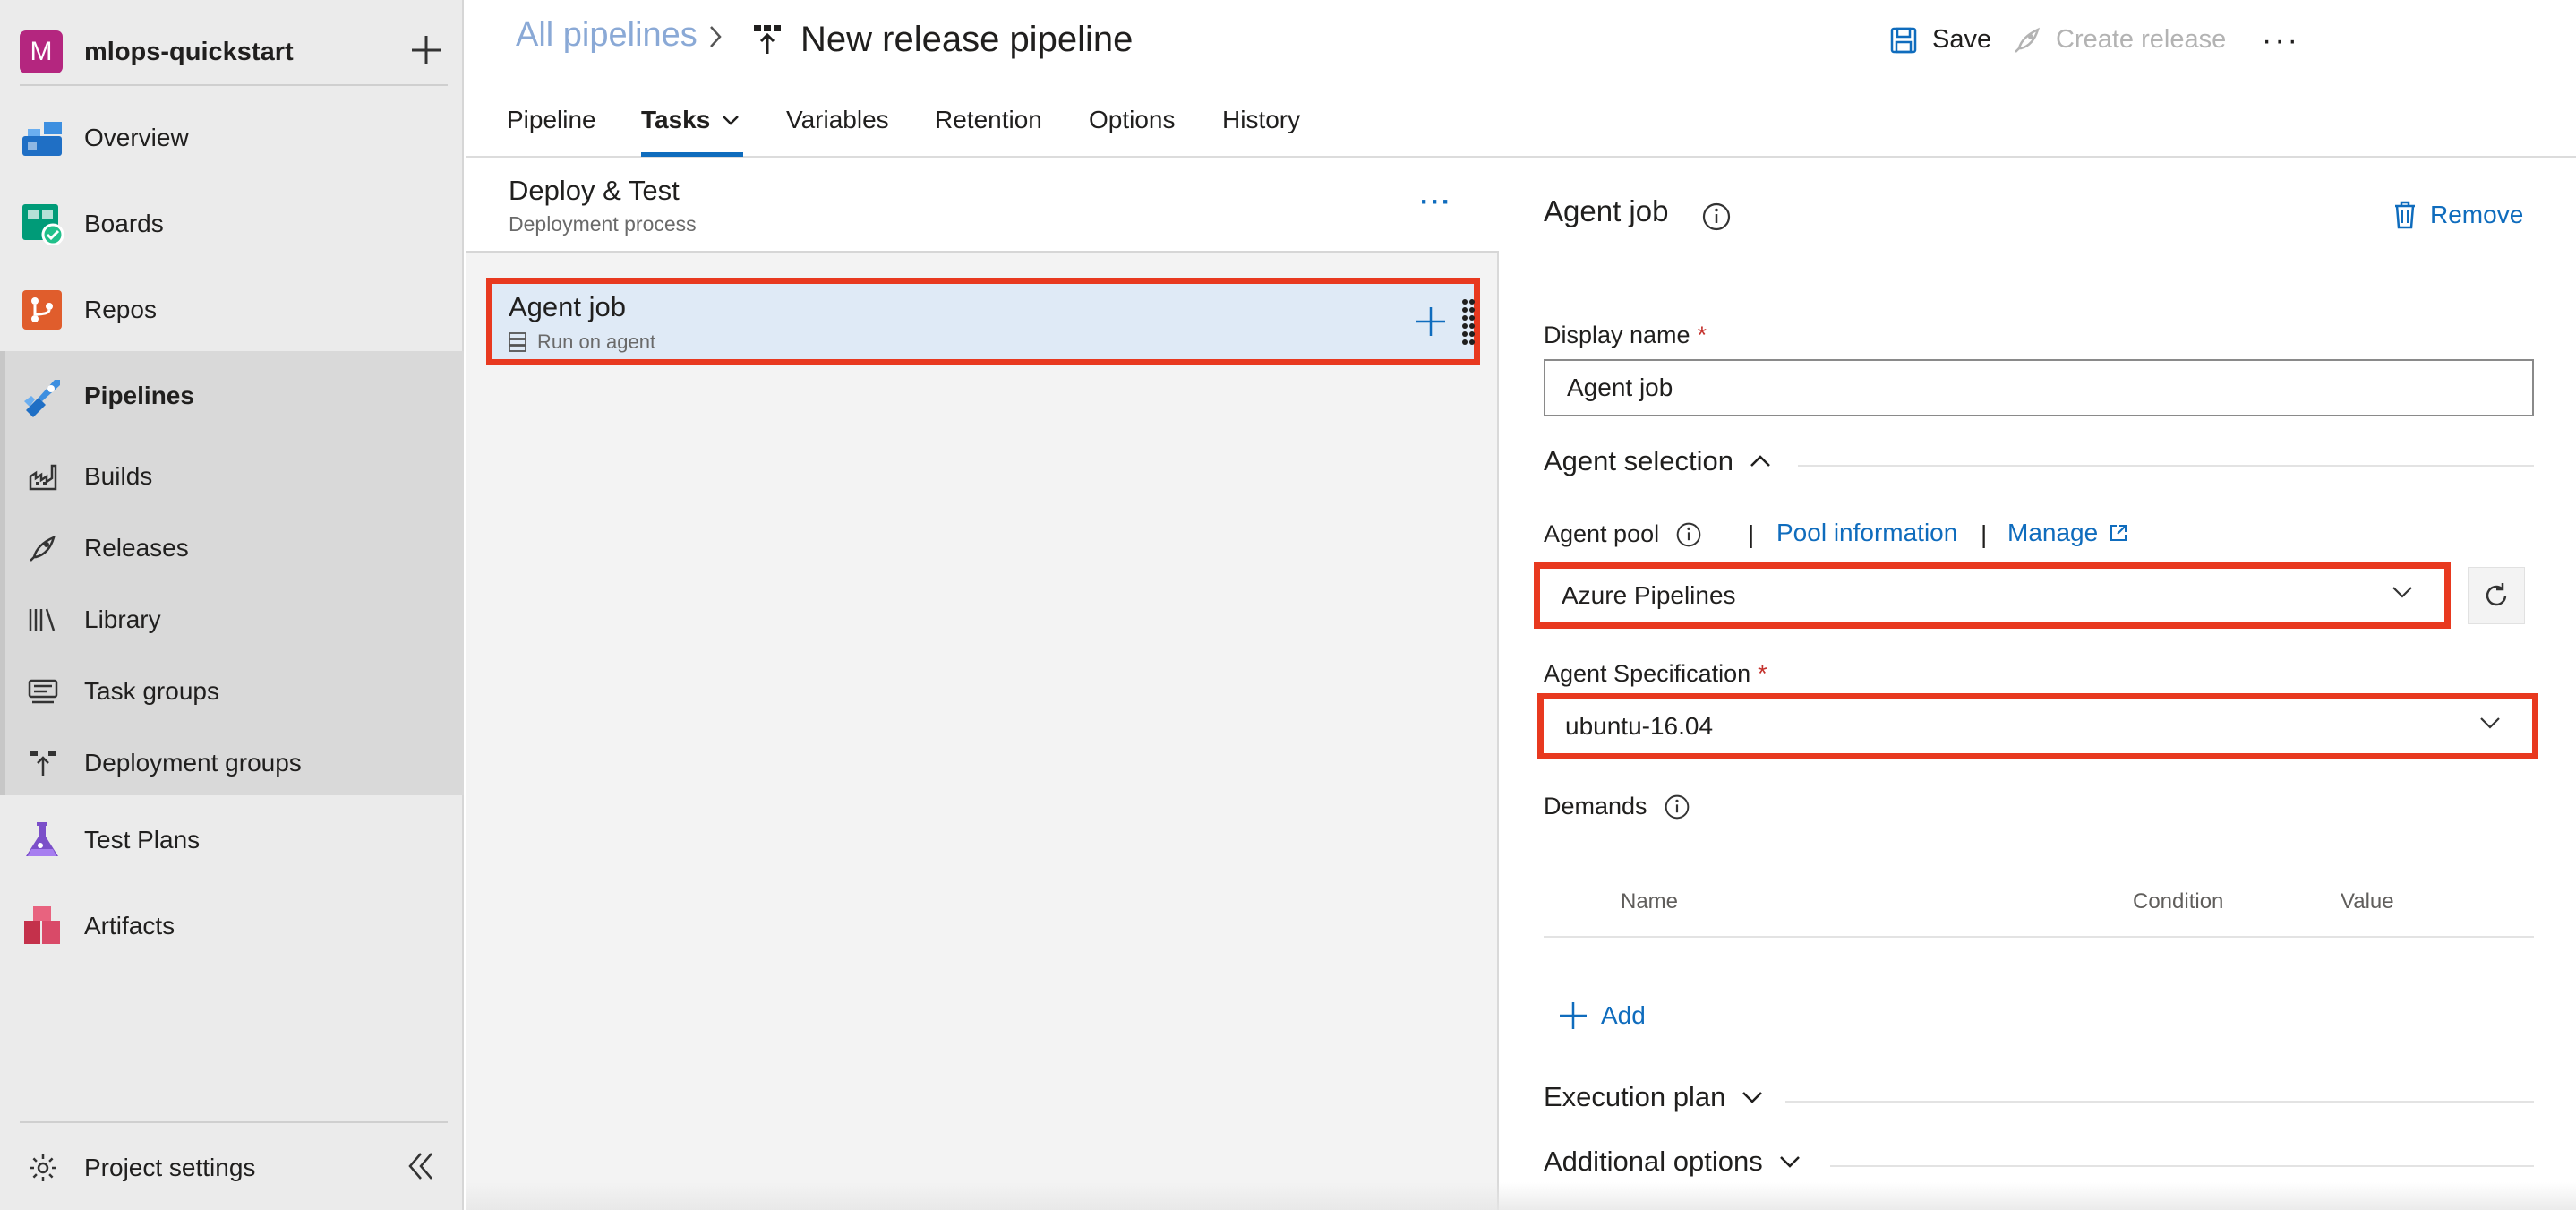 The image size is (2576, 1210). I want to click on info-icon, so click(1717, 219).